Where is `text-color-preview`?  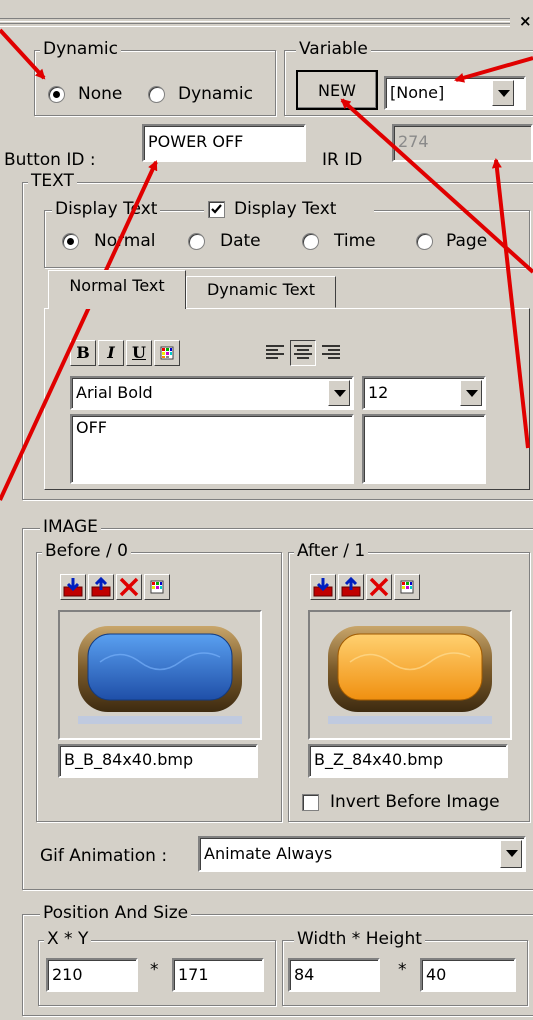
text-color-preview is located at coordinates (424, 449).